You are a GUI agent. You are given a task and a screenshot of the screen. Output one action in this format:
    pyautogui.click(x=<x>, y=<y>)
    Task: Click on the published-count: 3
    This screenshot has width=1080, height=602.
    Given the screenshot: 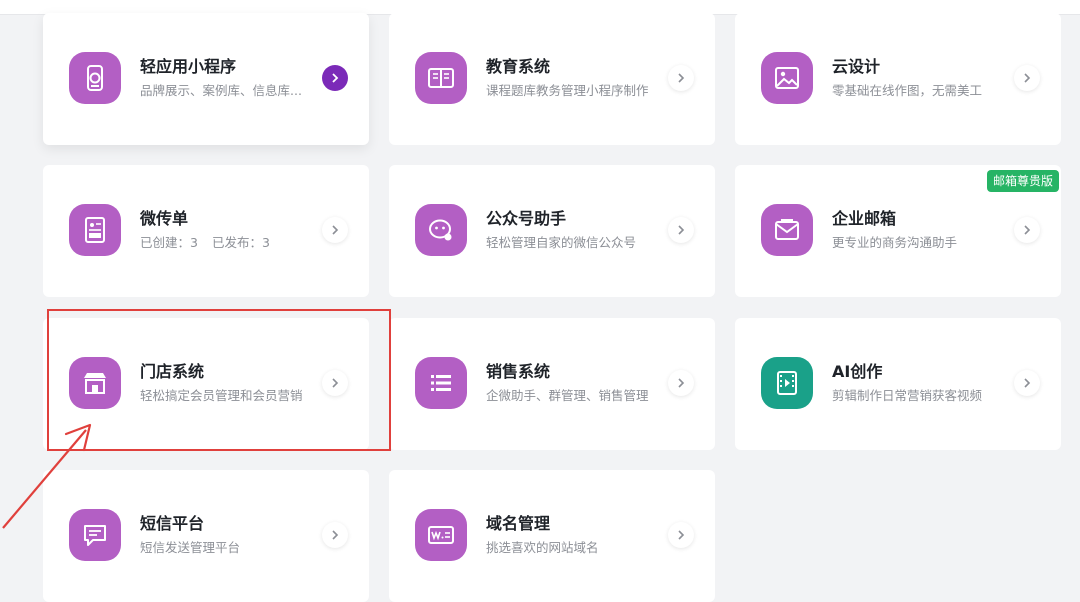 What is the action you would take?
    pyautogui.click(x=265, y=242)
    